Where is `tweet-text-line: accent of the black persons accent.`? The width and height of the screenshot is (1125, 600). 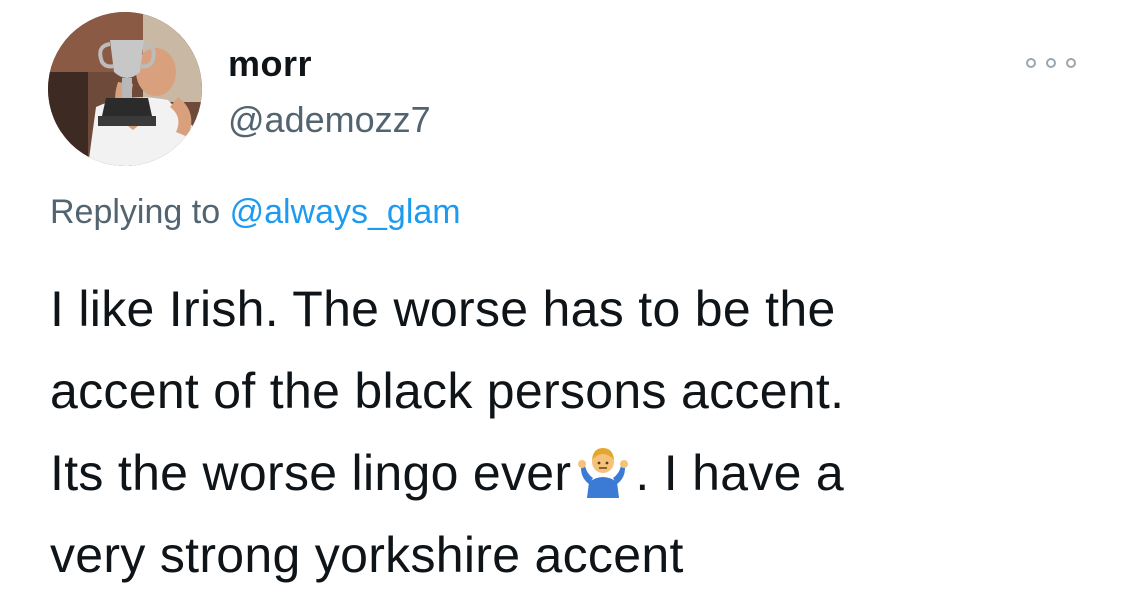 tweet-text-line: accent of the black persons accent. is located at coordinates (447, 391).